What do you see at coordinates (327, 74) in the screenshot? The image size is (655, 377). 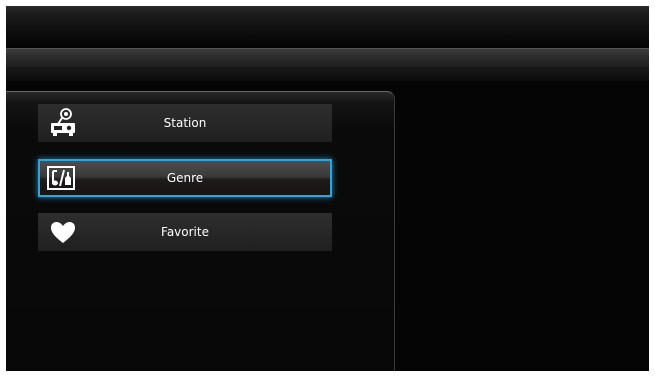 I see `header-shadow` at bounding box center [327, 74].